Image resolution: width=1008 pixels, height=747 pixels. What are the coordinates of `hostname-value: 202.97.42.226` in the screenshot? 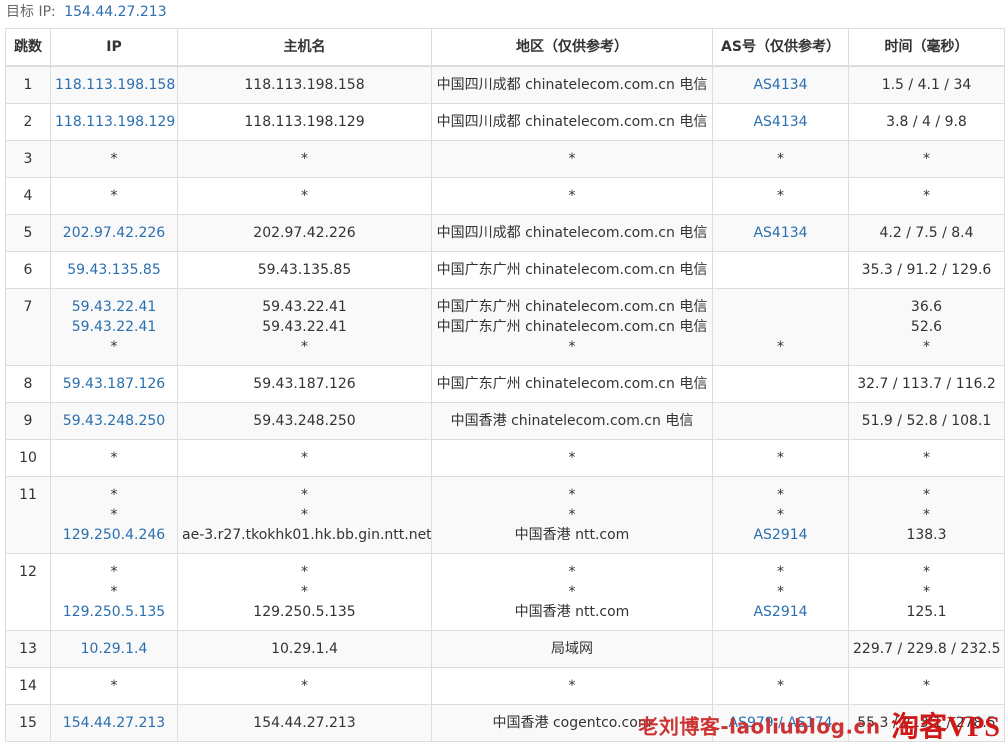 It's located at (304, 233).